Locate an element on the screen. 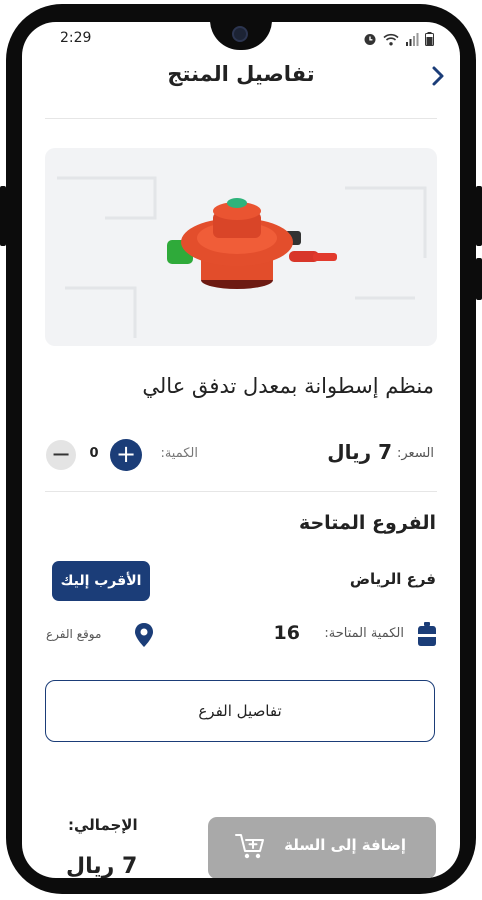 This screenshot has height=900, width=482. gas-regulator-image is located at coordinates (242, 257).